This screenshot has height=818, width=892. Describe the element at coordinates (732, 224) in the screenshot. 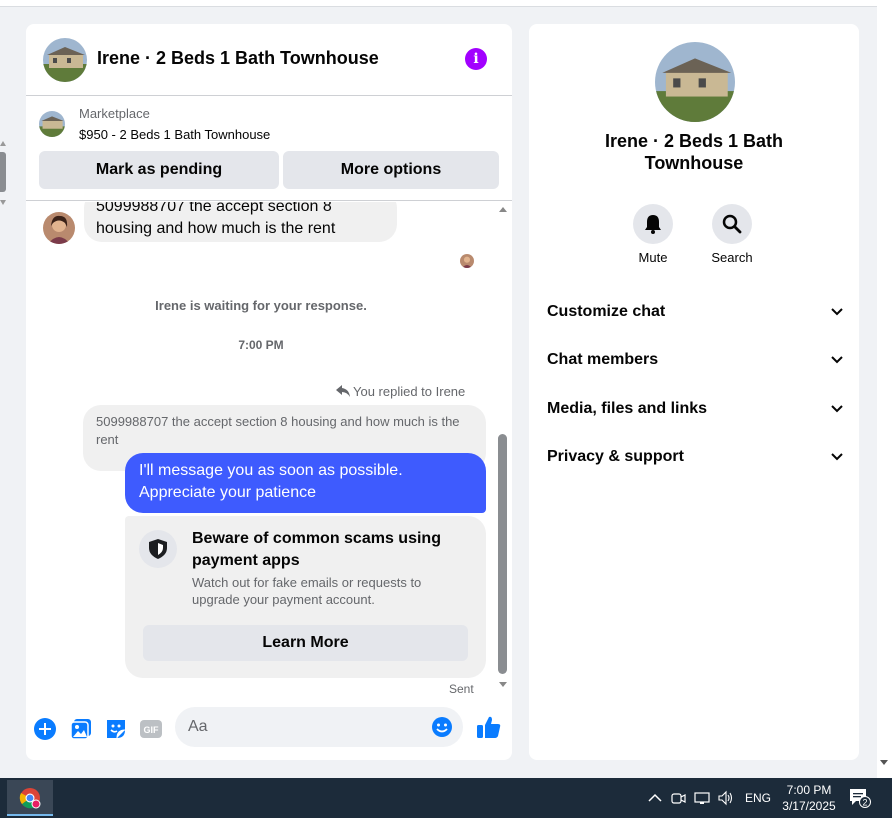

I see `search-icon` at that location.